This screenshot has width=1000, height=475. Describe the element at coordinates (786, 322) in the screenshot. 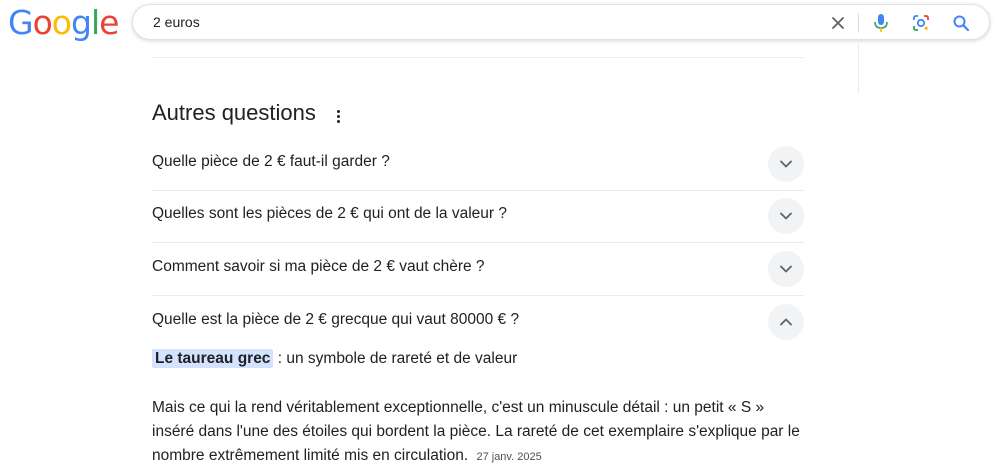

I see `chevron-up-icon` at that location.